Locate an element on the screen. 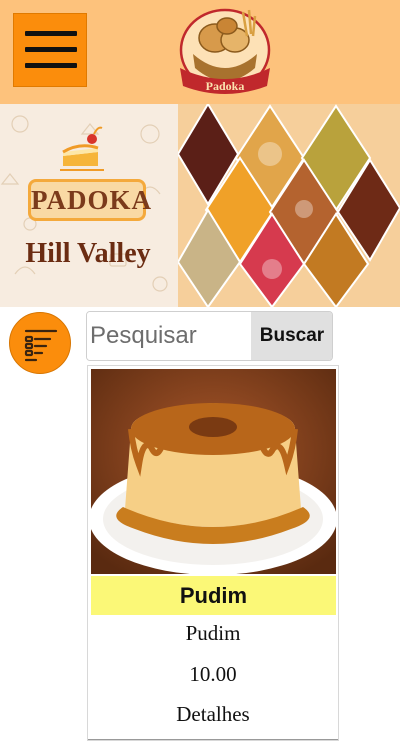 The height and width of the screenshot is (741, 400). search-input is located at coordinates (169, 336).